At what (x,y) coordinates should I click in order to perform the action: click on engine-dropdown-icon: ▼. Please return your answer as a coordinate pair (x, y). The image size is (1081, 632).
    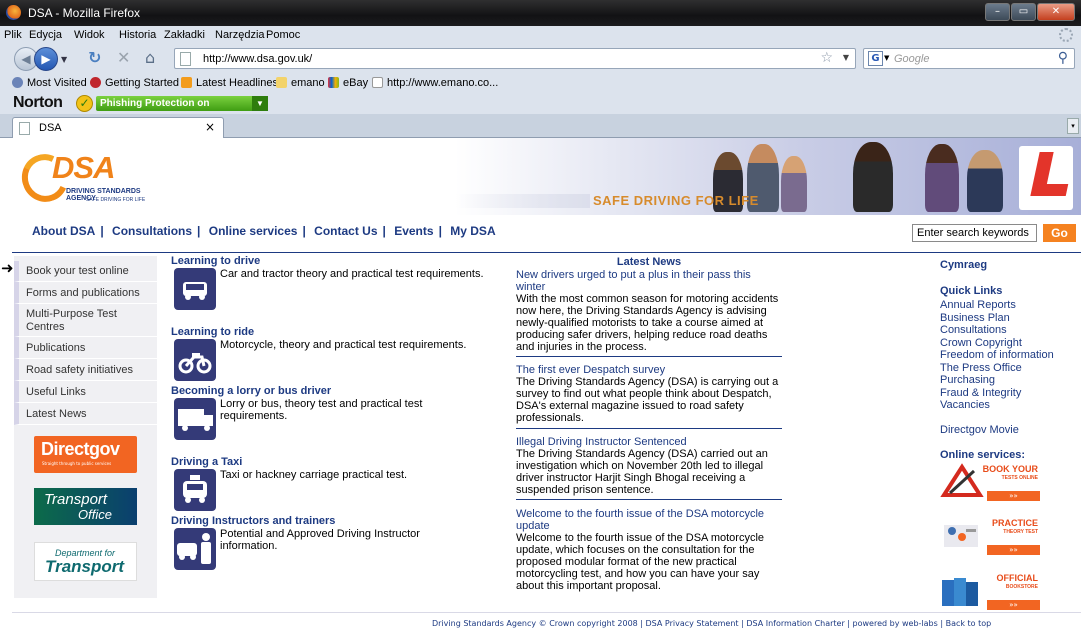
    Looking at the image, I should click on (886, 58).